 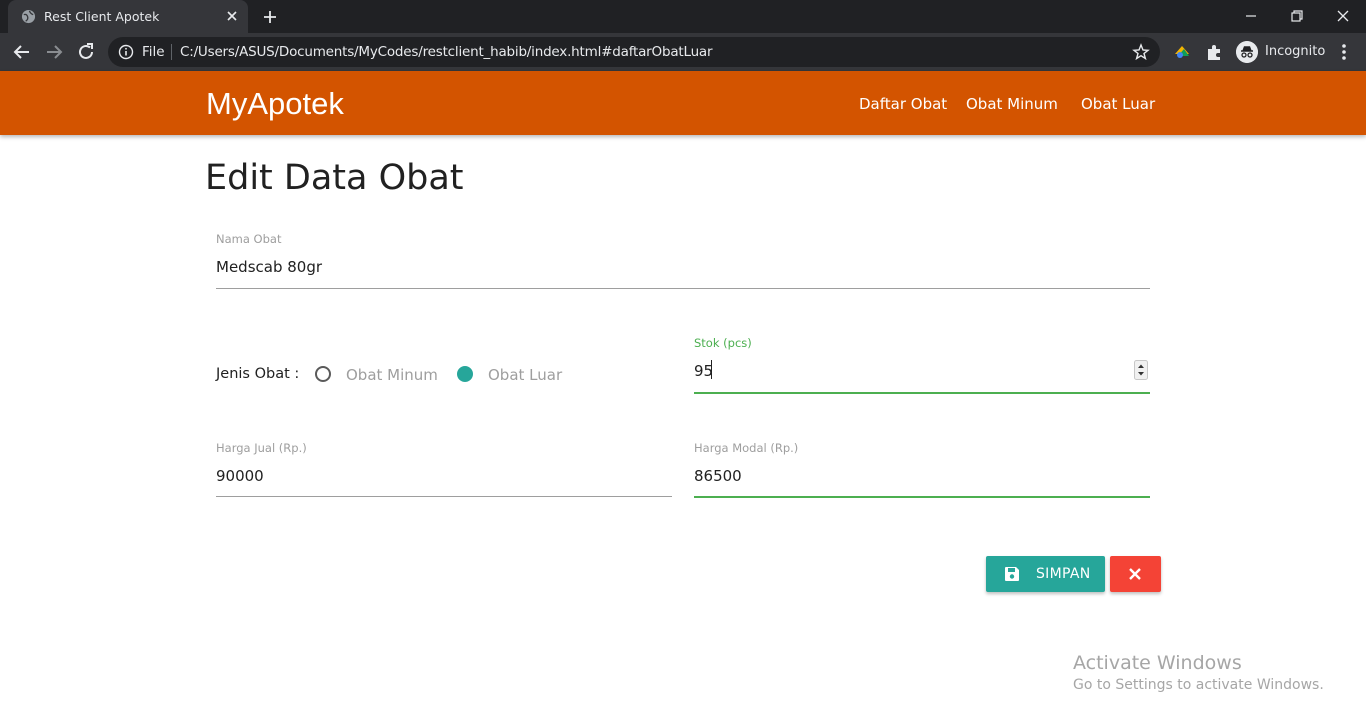 What do you see at coordinates (1344, 52) in the screenshot?
I see `browser-menu-icon` at bounding box center [1344, 52].